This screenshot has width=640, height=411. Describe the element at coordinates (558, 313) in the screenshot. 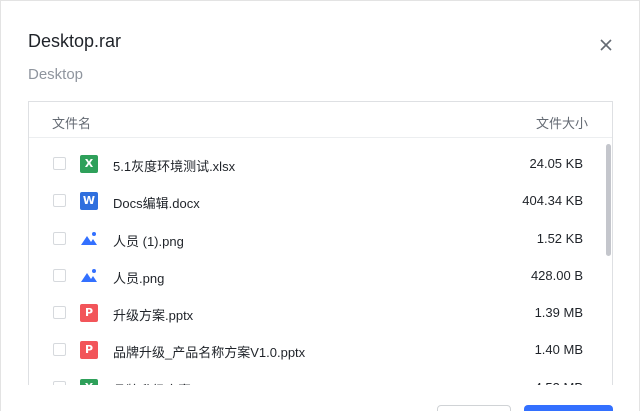

I see `file-size: 1.39 MB` at that location.